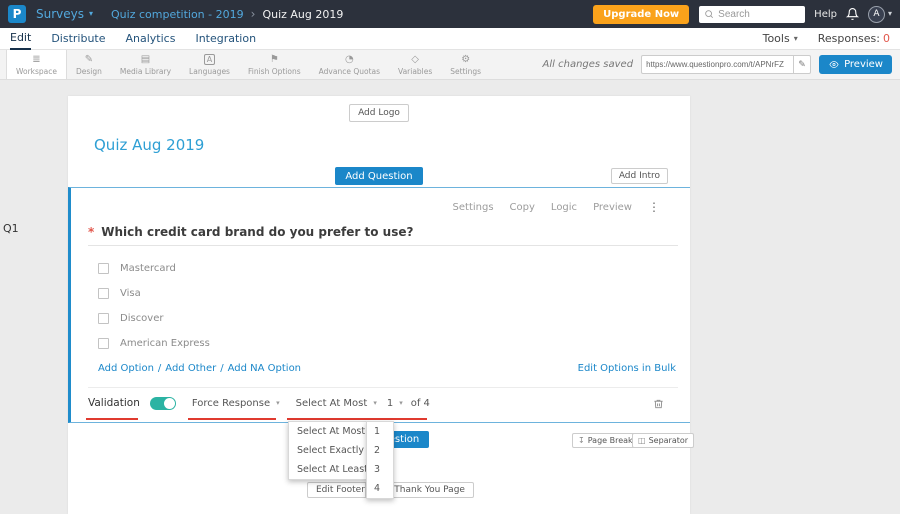 The height and width of the screenshot is (514, 900). I want to click on preview-button: Preview, so click(855, 64).